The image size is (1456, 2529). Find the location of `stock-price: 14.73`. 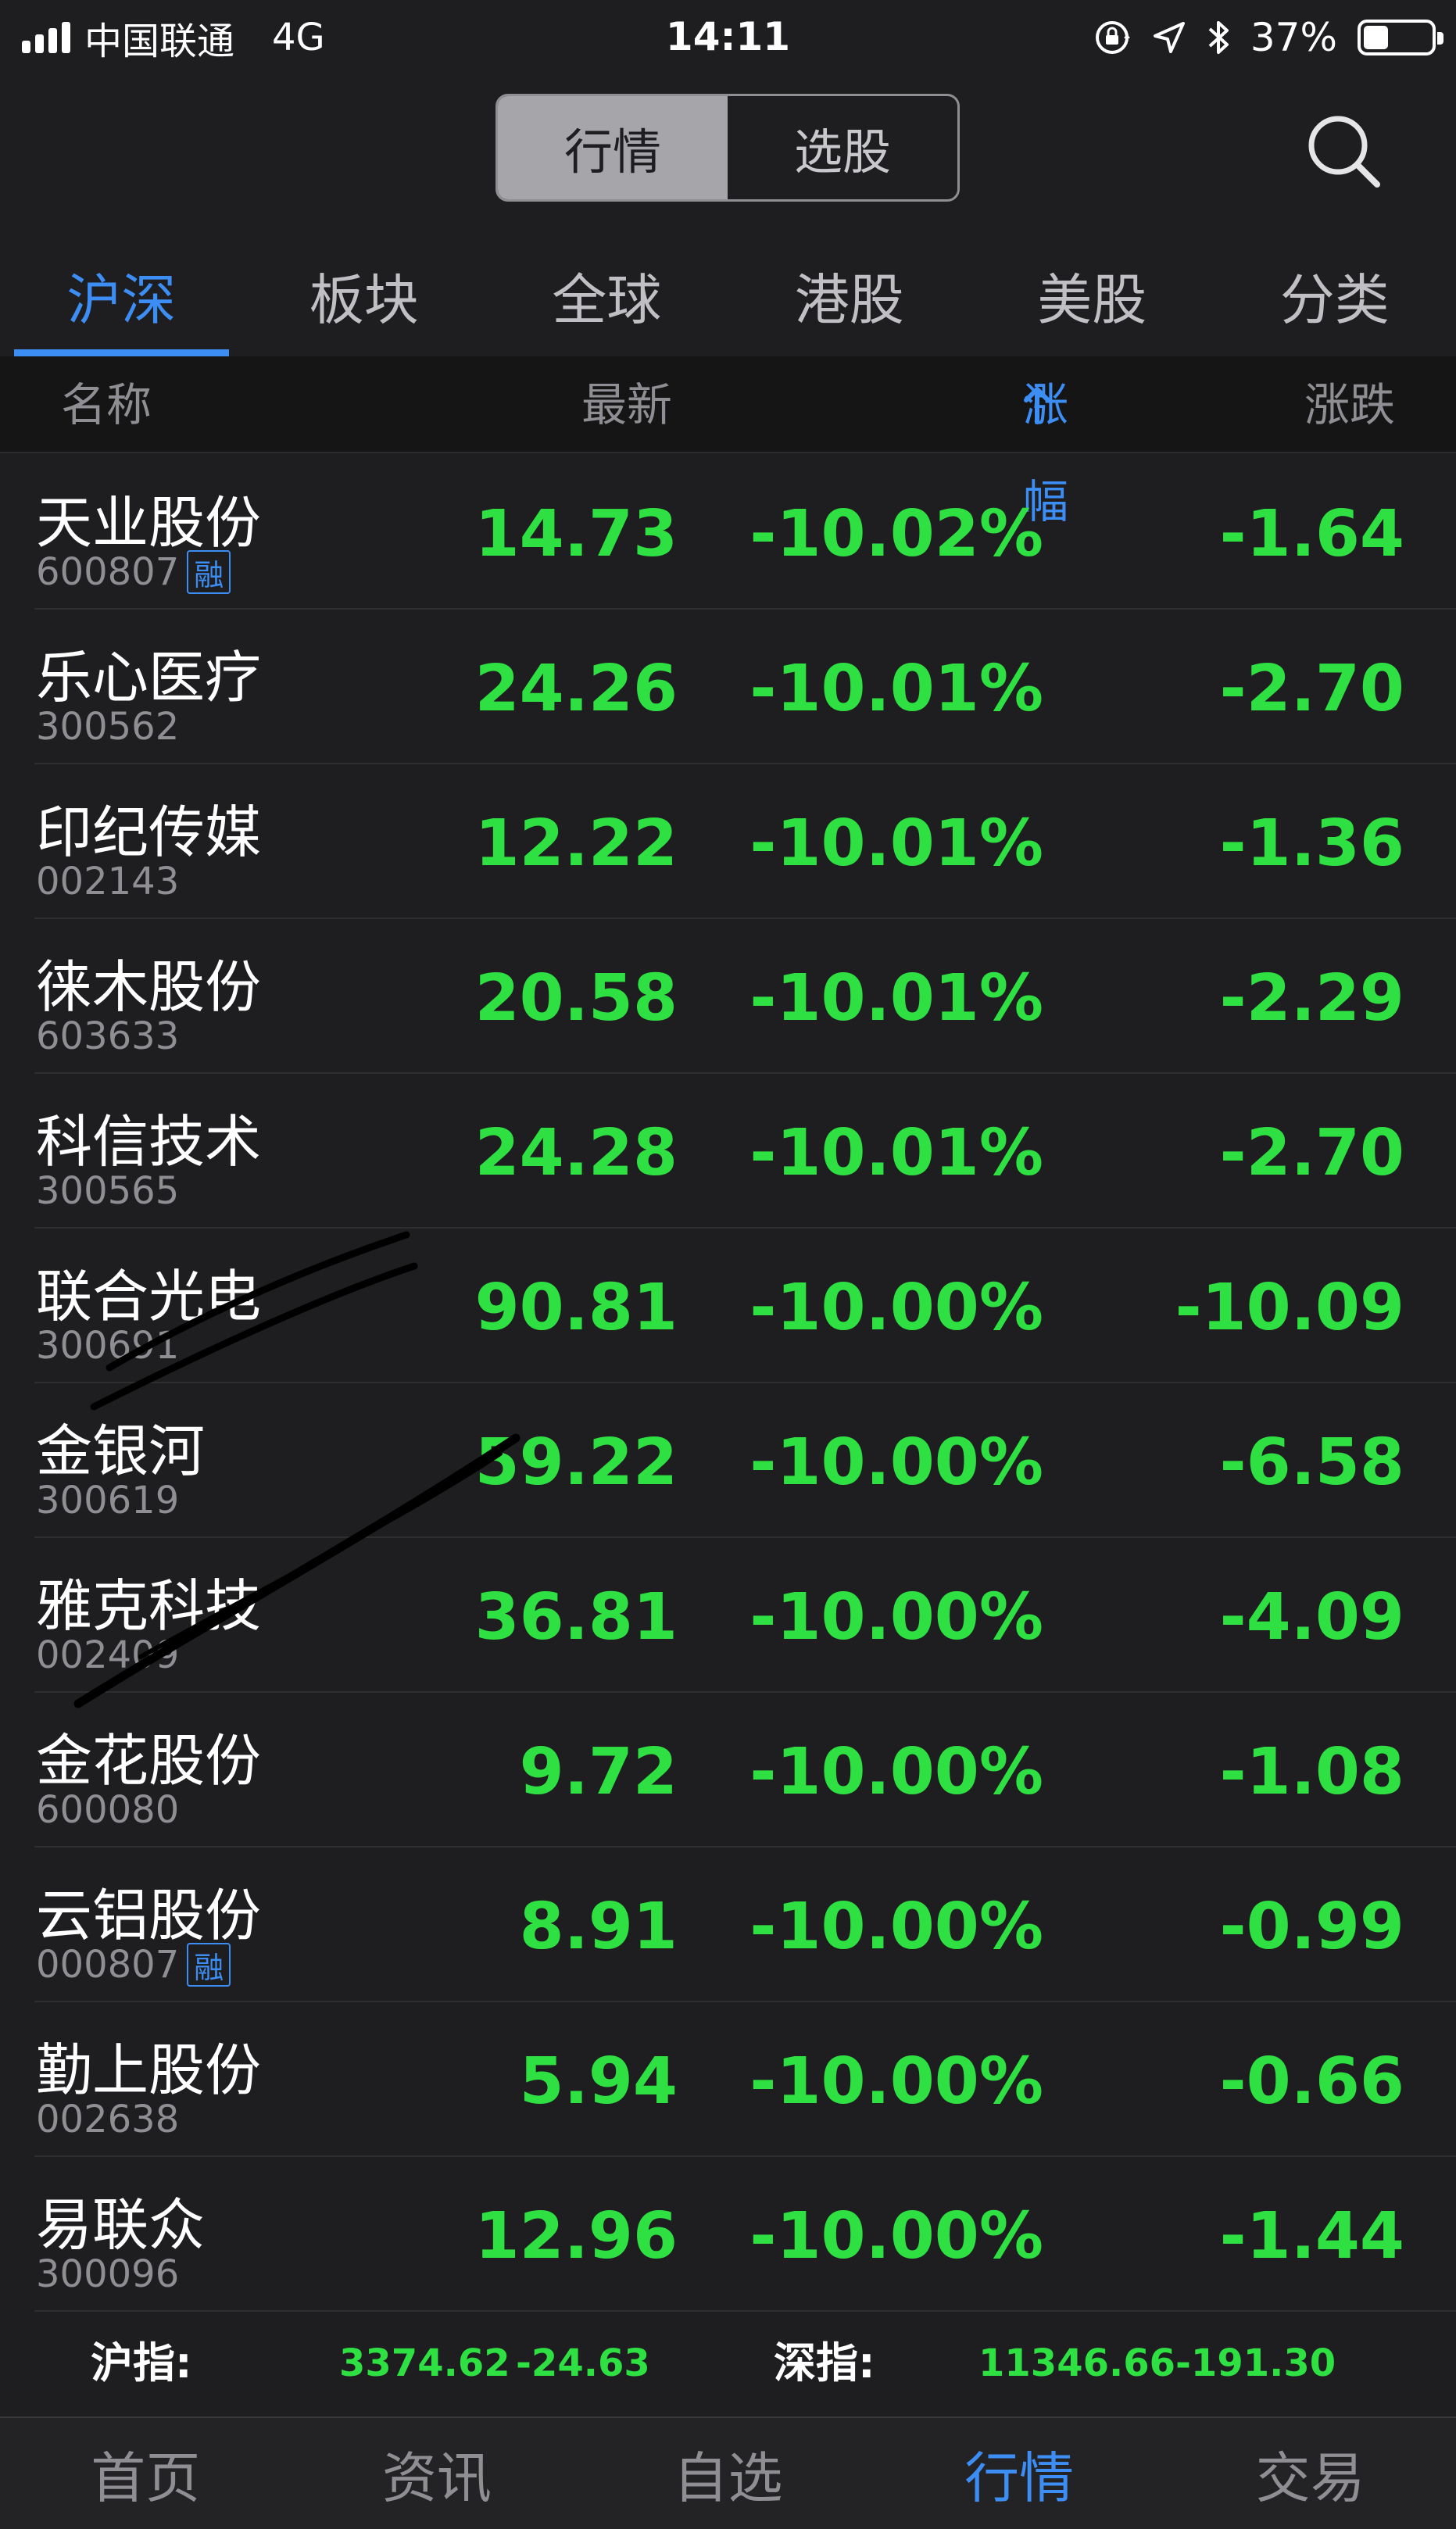

stock-price: 14.73 is located at coordinates (576, 534).